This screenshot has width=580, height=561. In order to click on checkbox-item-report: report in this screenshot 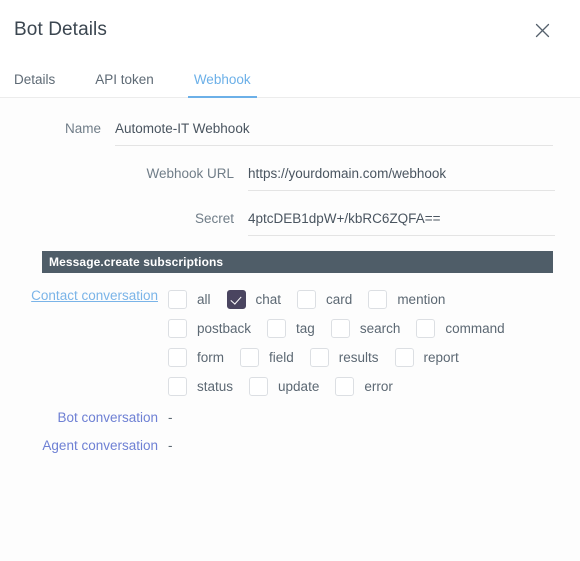, I will do `click(434, 357)`.